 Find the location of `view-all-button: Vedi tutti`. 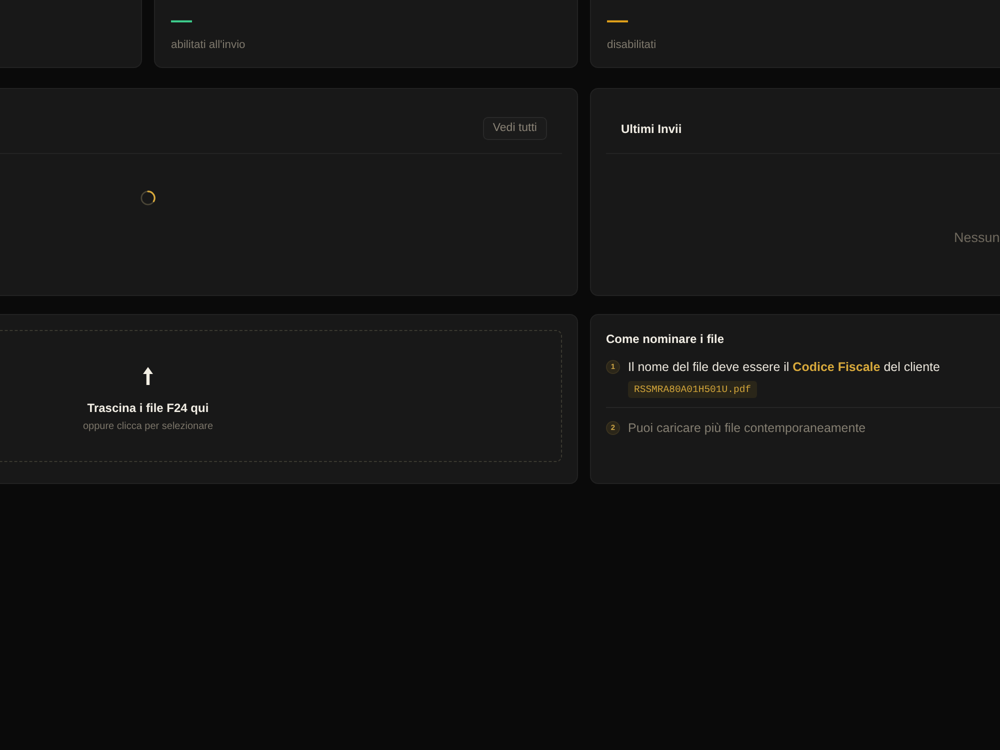

view-all-button: Vedi tutti is located at coordinates (514, 128).